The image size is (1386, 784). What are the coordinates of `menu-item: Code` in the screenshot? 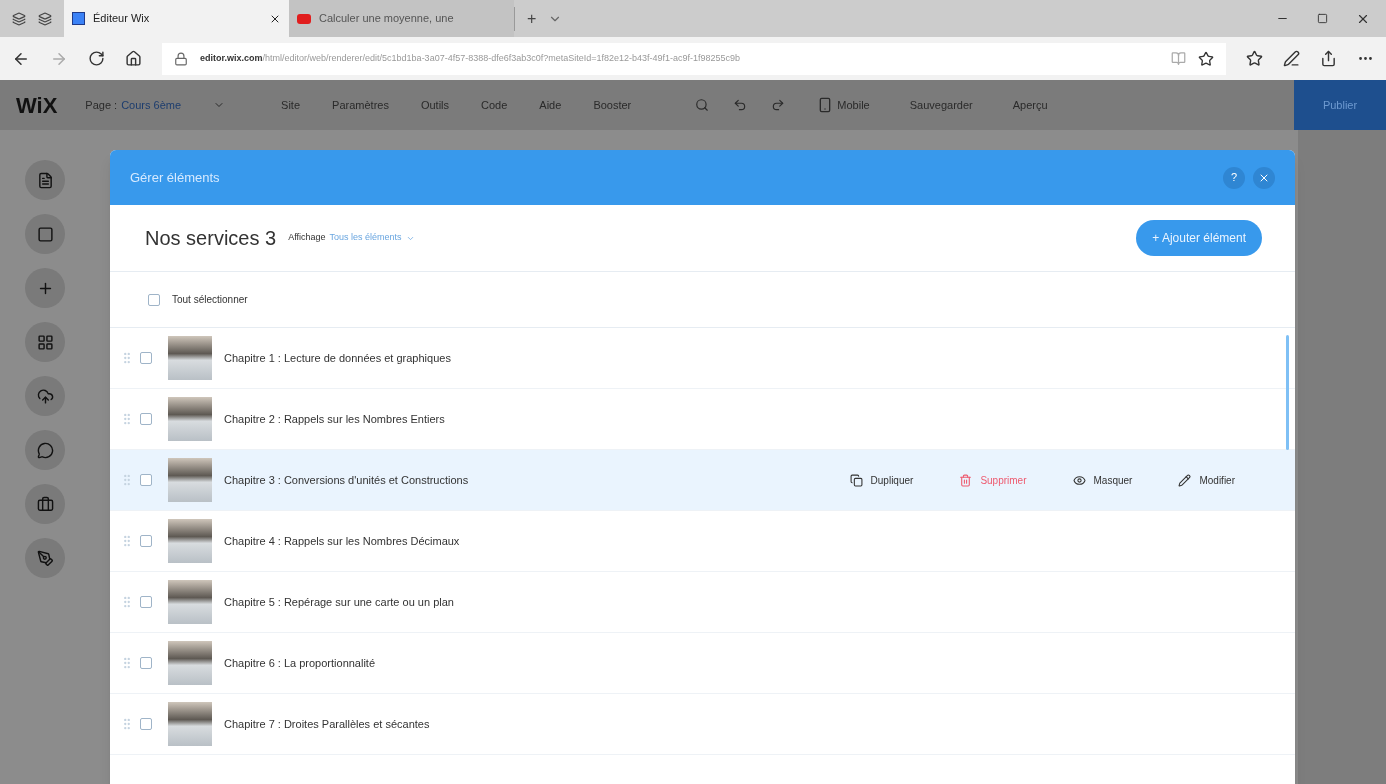 It's located at (494, 105).